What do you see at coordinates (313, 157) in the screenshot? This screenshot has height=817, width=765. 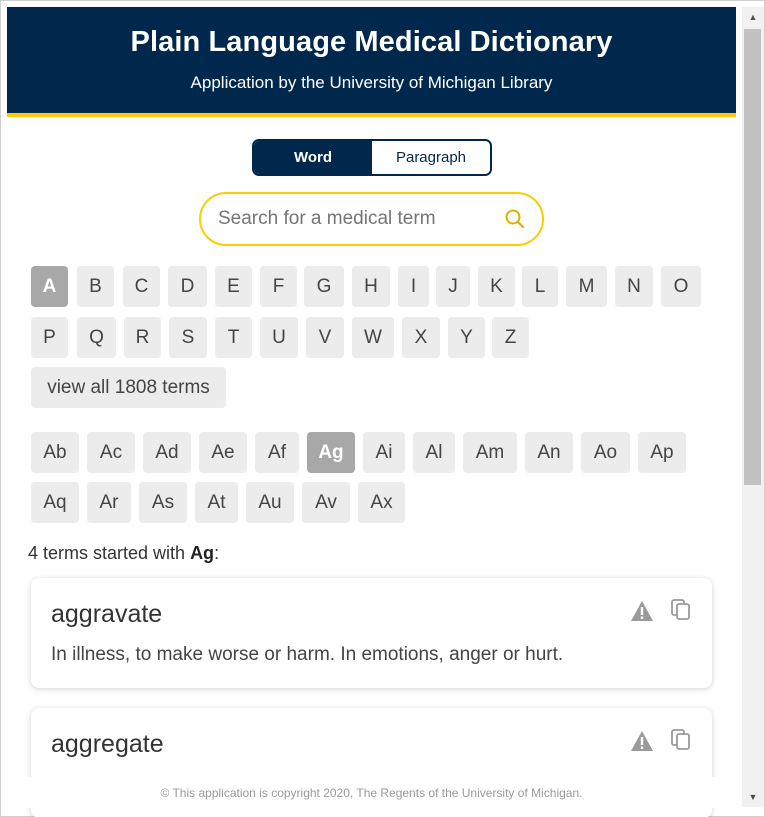 I see `word-mode-button: Word` at bounding box center [313, 157].